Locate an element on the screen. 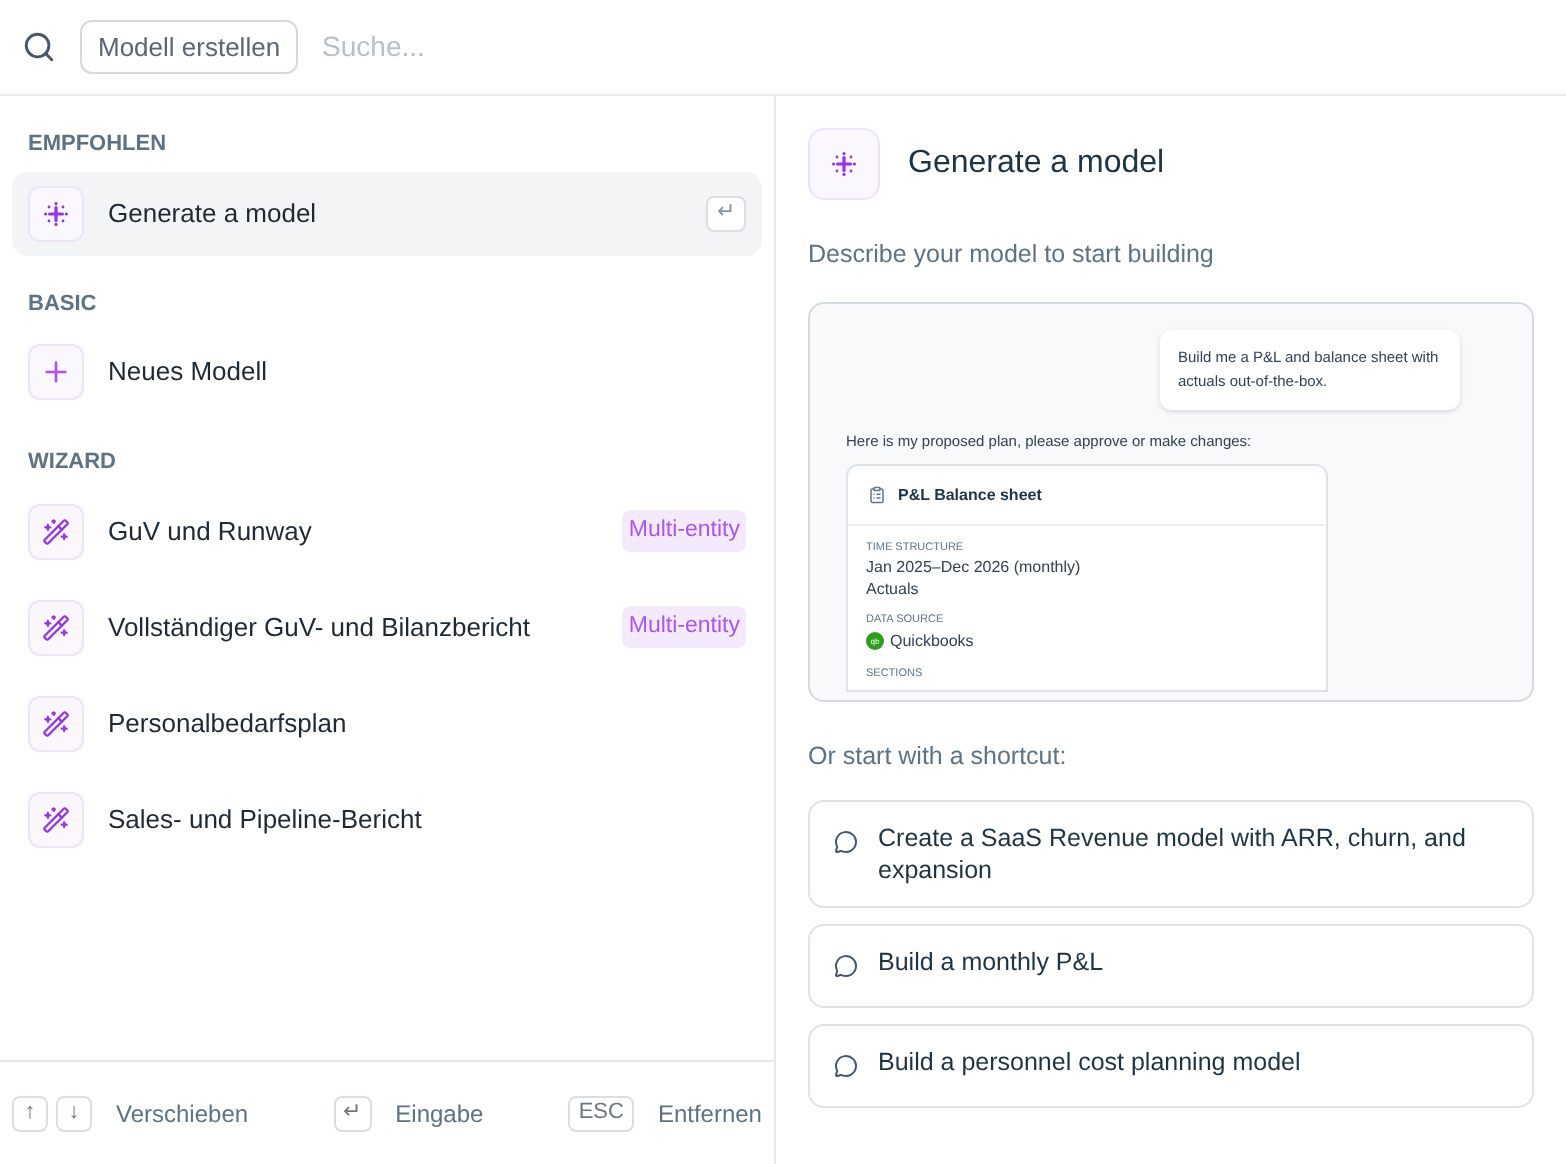 Image resolution: width=1566 pixels, height=1164 pixels. key-hint: ↵ is located at coordinates (352, 1113).